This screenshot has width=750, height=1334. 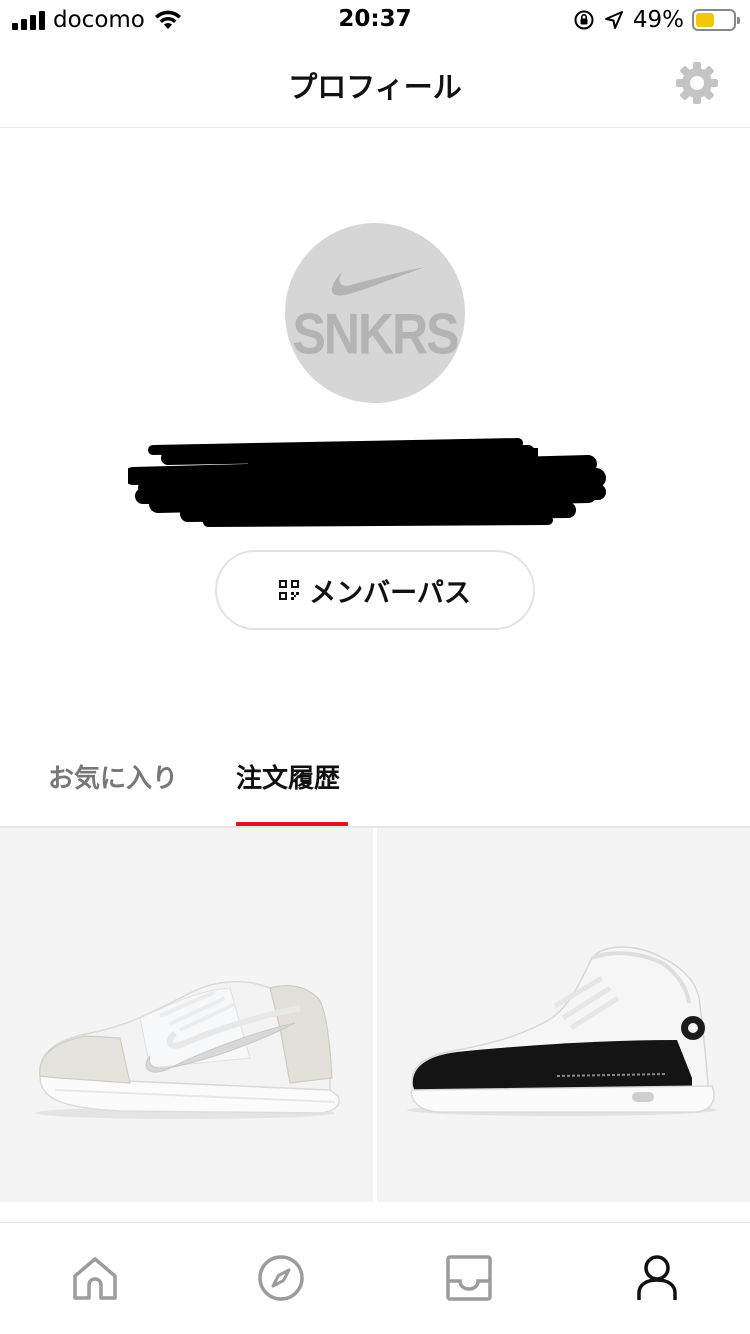 I want to click on settings-button, so click(x=697, y=83).